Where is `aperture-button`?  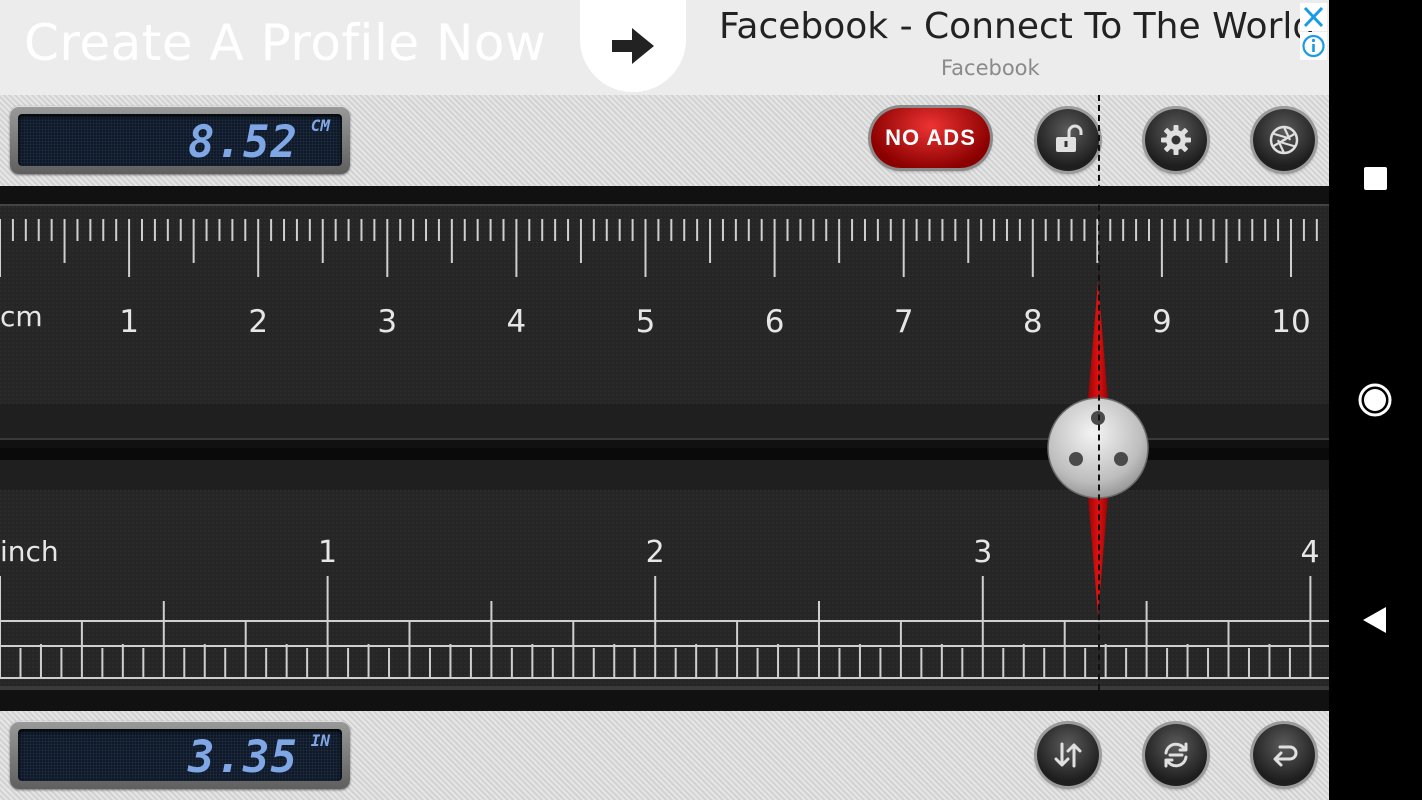 aperture-button is located at coordinates (1284, 140).